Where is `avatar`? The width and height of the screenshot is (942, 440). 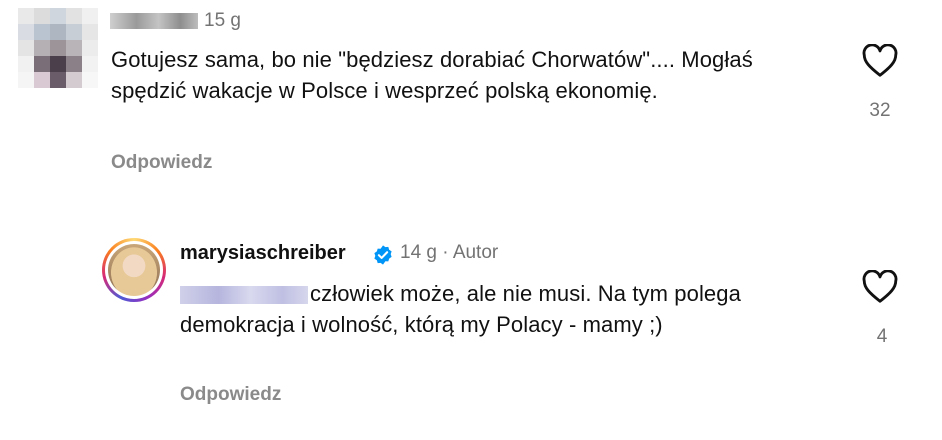
avatar is located at coordinates (134, 270).